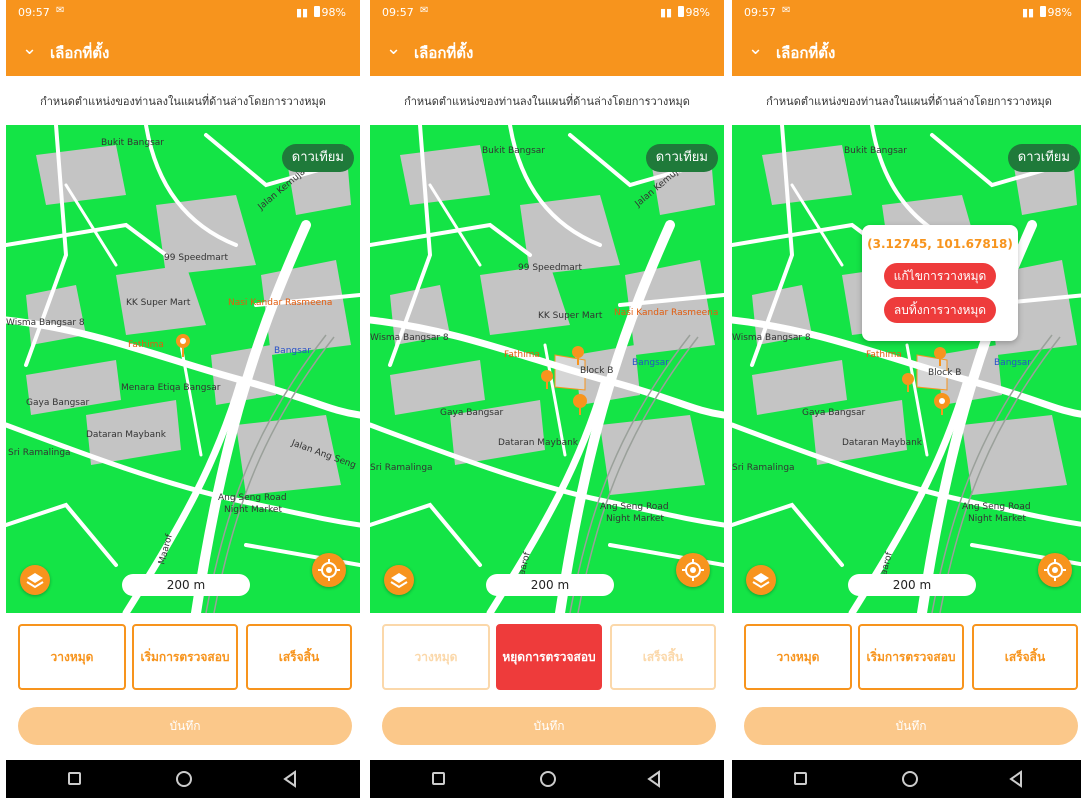 This screenshot has height=798, width=1081. Describe the element at coordinates (549, 657) in the screenshot. I see `stop-check-button: หยุดการตรวจสอบ` at that location.